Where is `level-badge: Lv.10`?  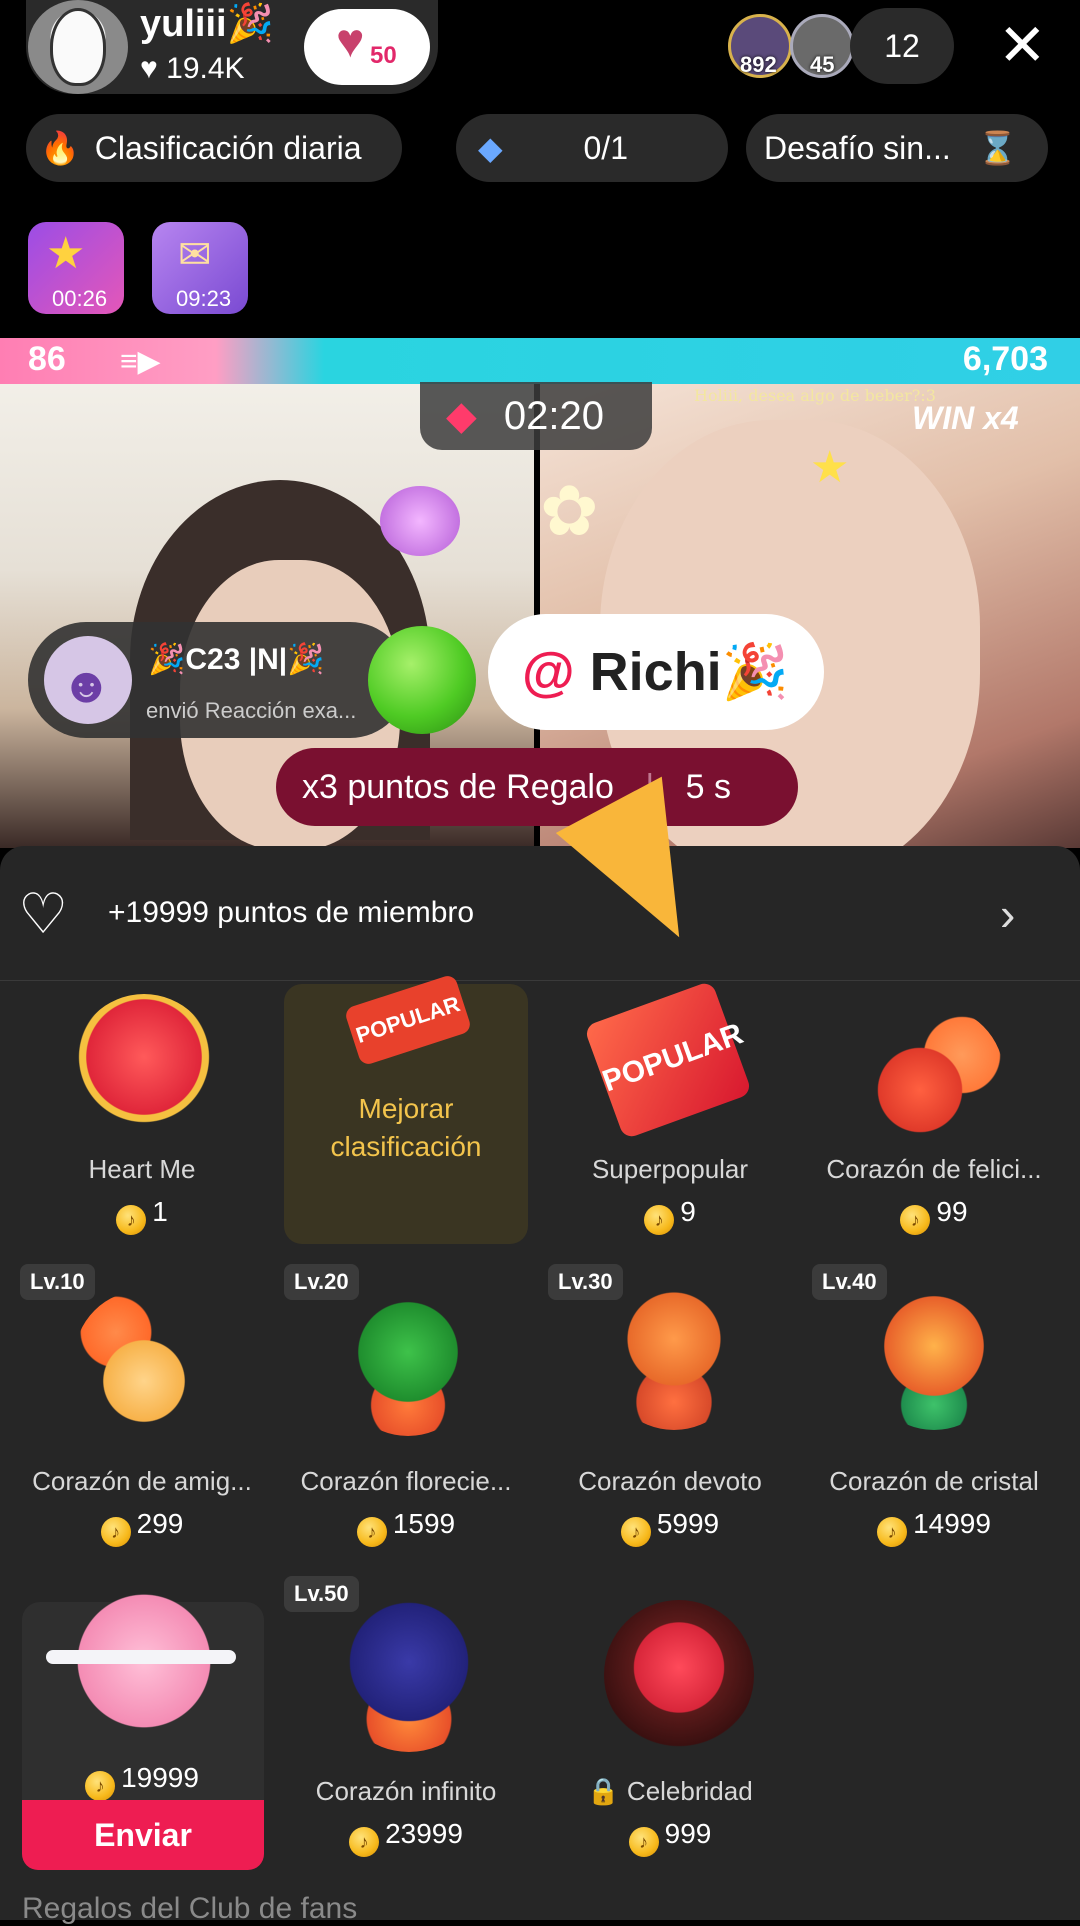
level-badge: Lv.10 is located at coordinates (57, 1282).